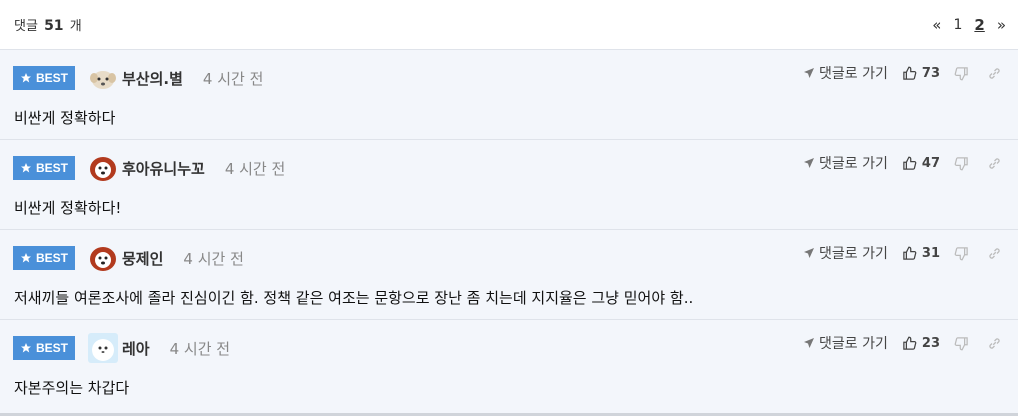 The width and height of the screenshot is (1018, 416). What do you see at coordinates (54, 26) in the screenshot?
I see `count-number: 51` at bounding box center [54, 26].